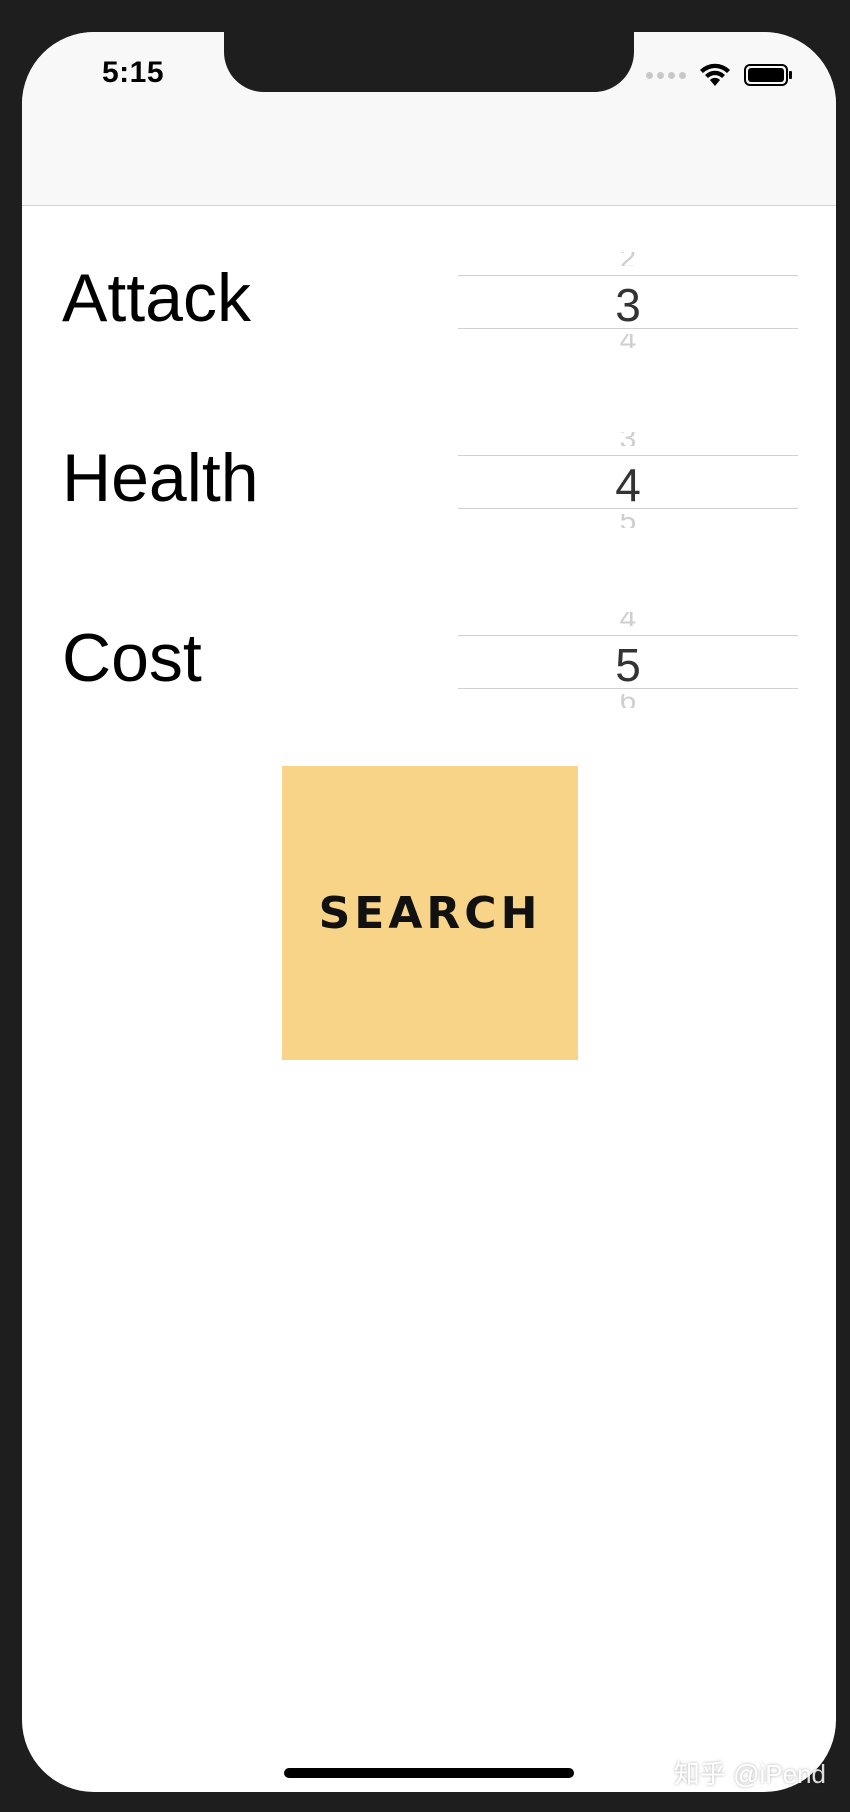 Image resolution: width=850 pixels, height=1812 pixels. Describe the element at coordinates (715, 74) in the screenshot. I see `wifi-icon` at that location.